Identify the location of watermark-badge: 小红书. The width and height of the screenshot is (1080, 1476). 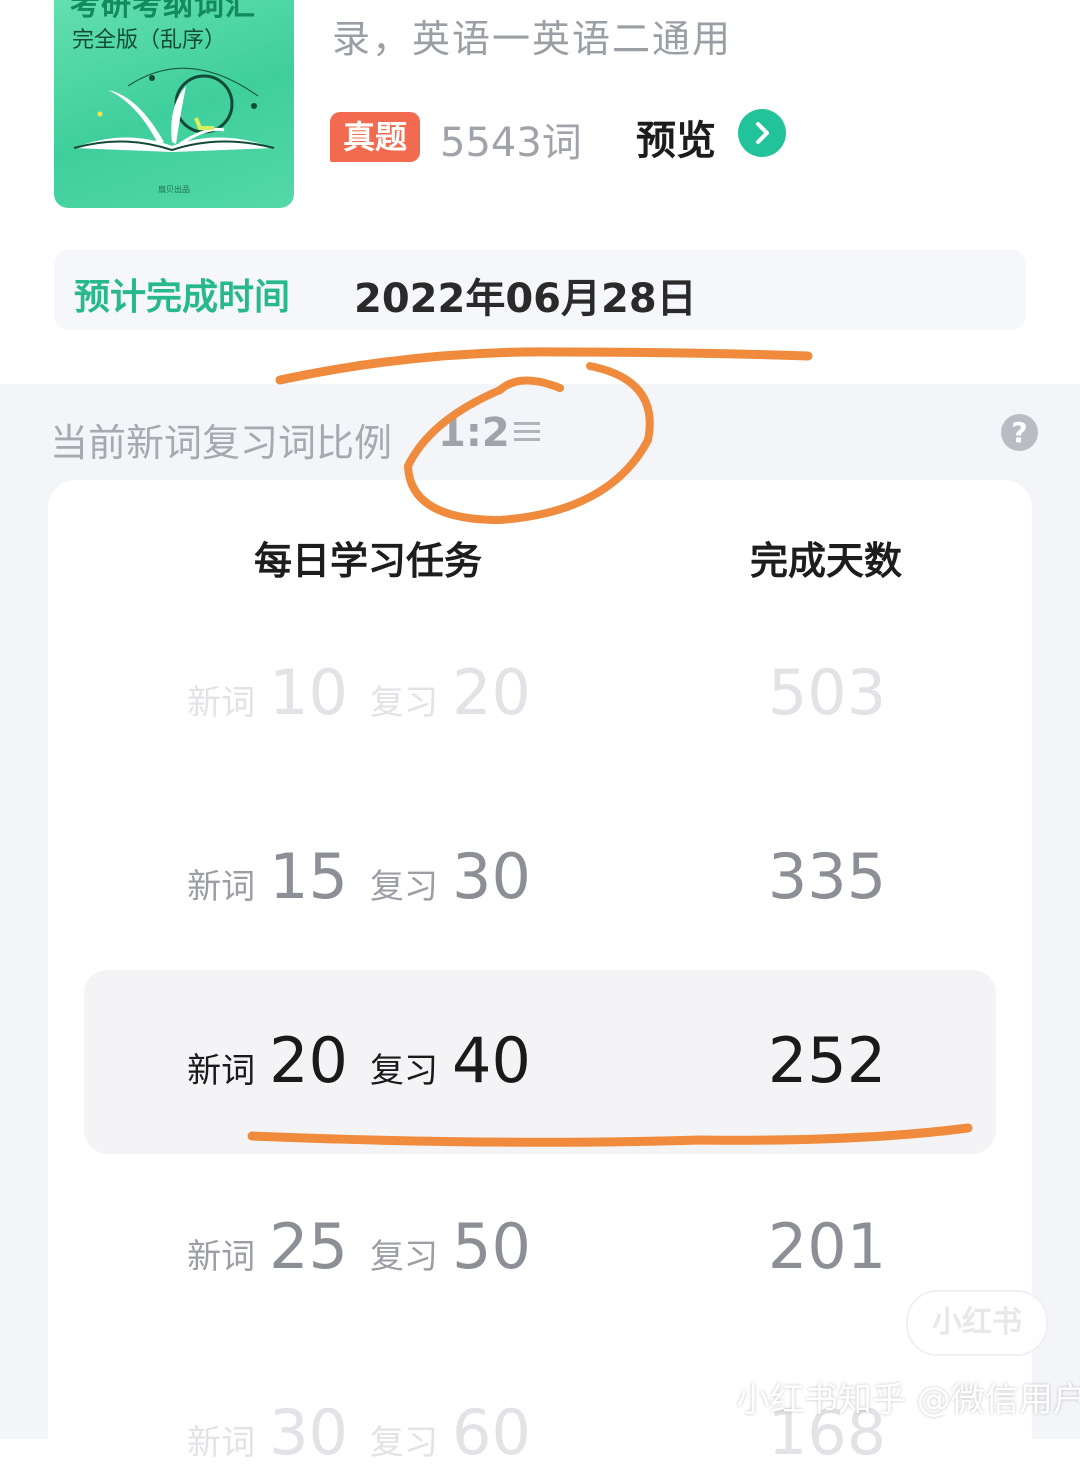
(977, 1323).